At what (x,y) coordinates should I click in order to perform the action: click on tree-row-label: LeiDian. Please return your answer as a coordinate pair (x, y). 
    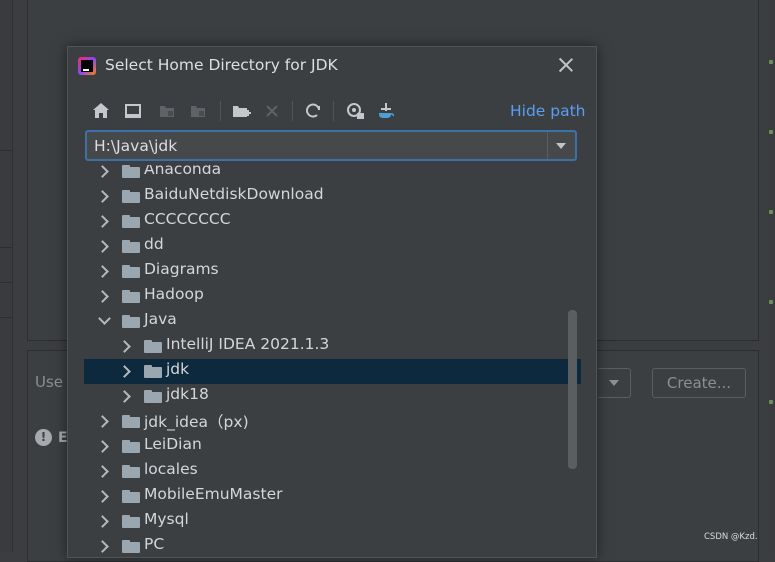
    Looking at the image, I should click on (173, 444).